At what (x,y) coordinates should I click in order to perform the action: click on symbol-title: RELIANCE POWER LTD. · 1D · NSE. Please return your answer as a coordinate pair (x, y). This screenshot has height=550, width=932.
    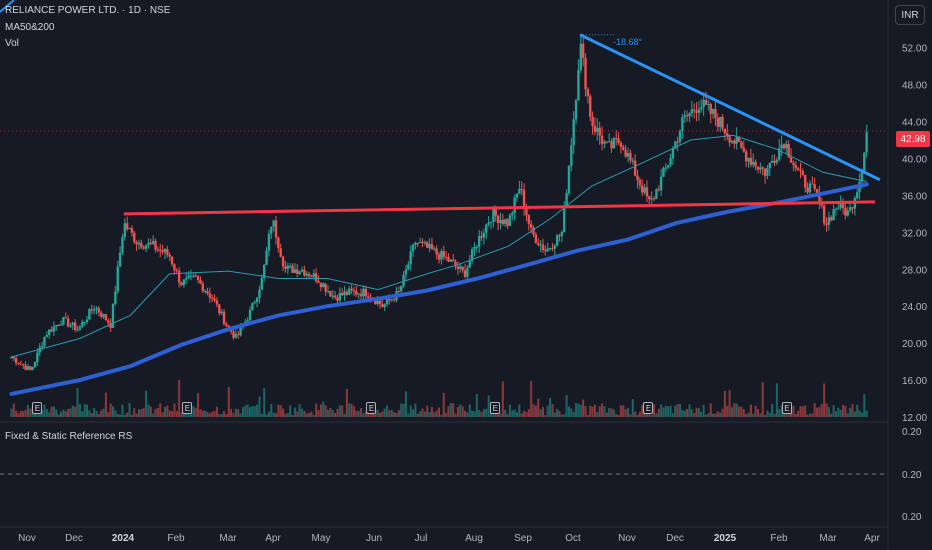
    Looking at the image, I should click on (87, 10).